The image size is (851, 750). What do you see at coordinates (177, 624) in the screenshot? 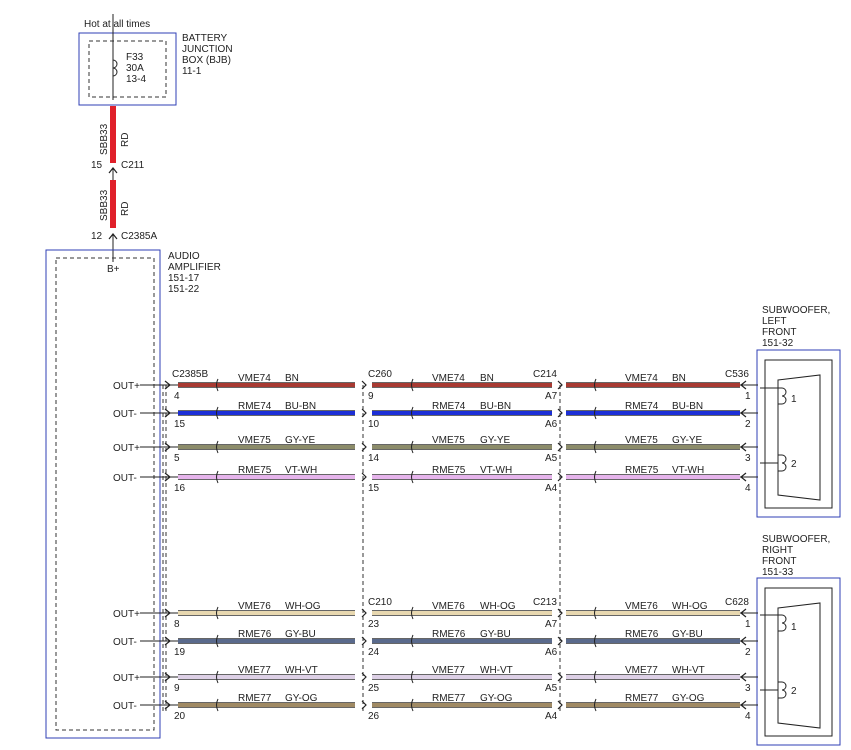
I see `pin-label: 8` at bounding box center [177, 624].